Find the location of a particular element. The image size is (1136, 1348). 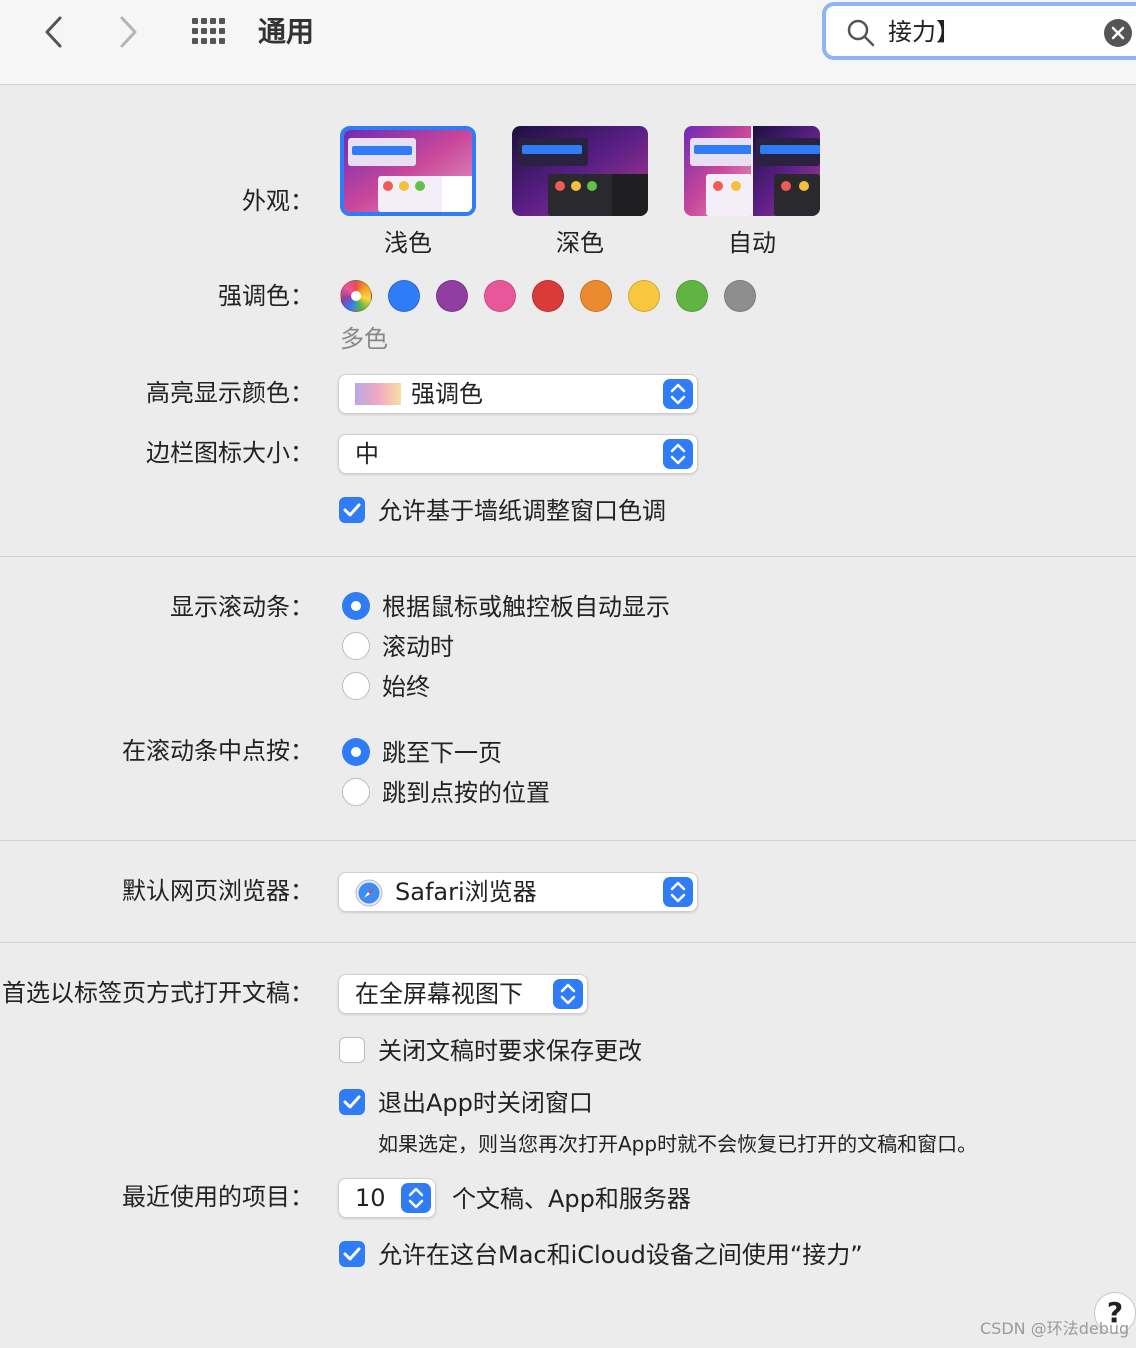

search-input: 接力】 is located at coordinates (924, 32).